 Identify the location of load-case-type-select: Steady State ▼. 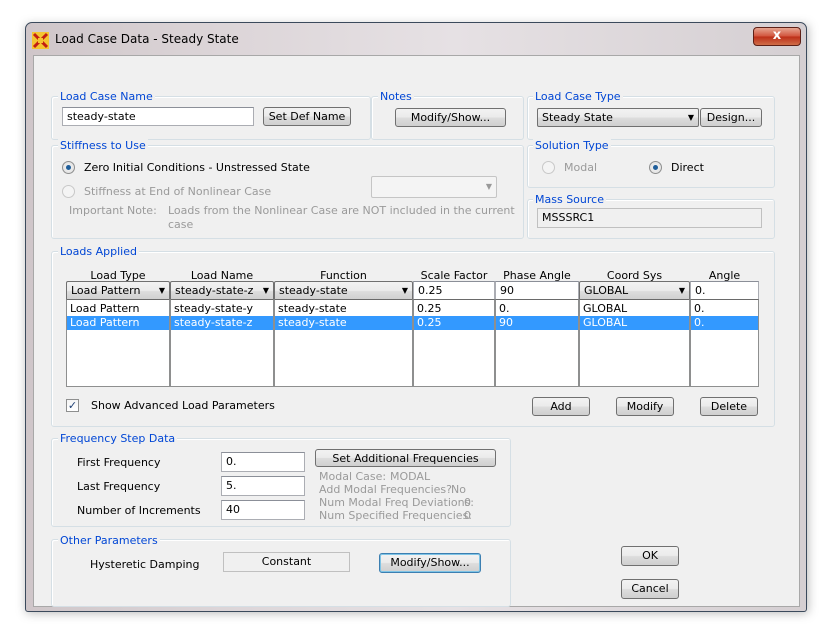
(618, 117).